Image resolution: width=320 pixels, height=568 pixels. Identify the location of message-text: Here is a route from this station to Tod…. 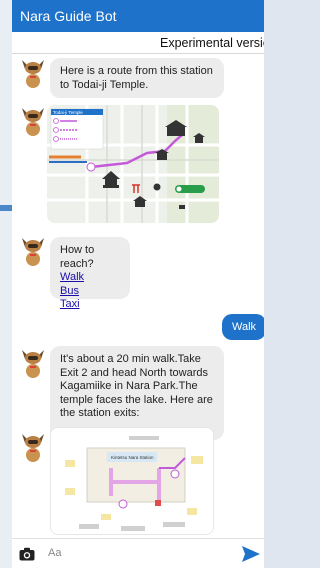
(136, 78).